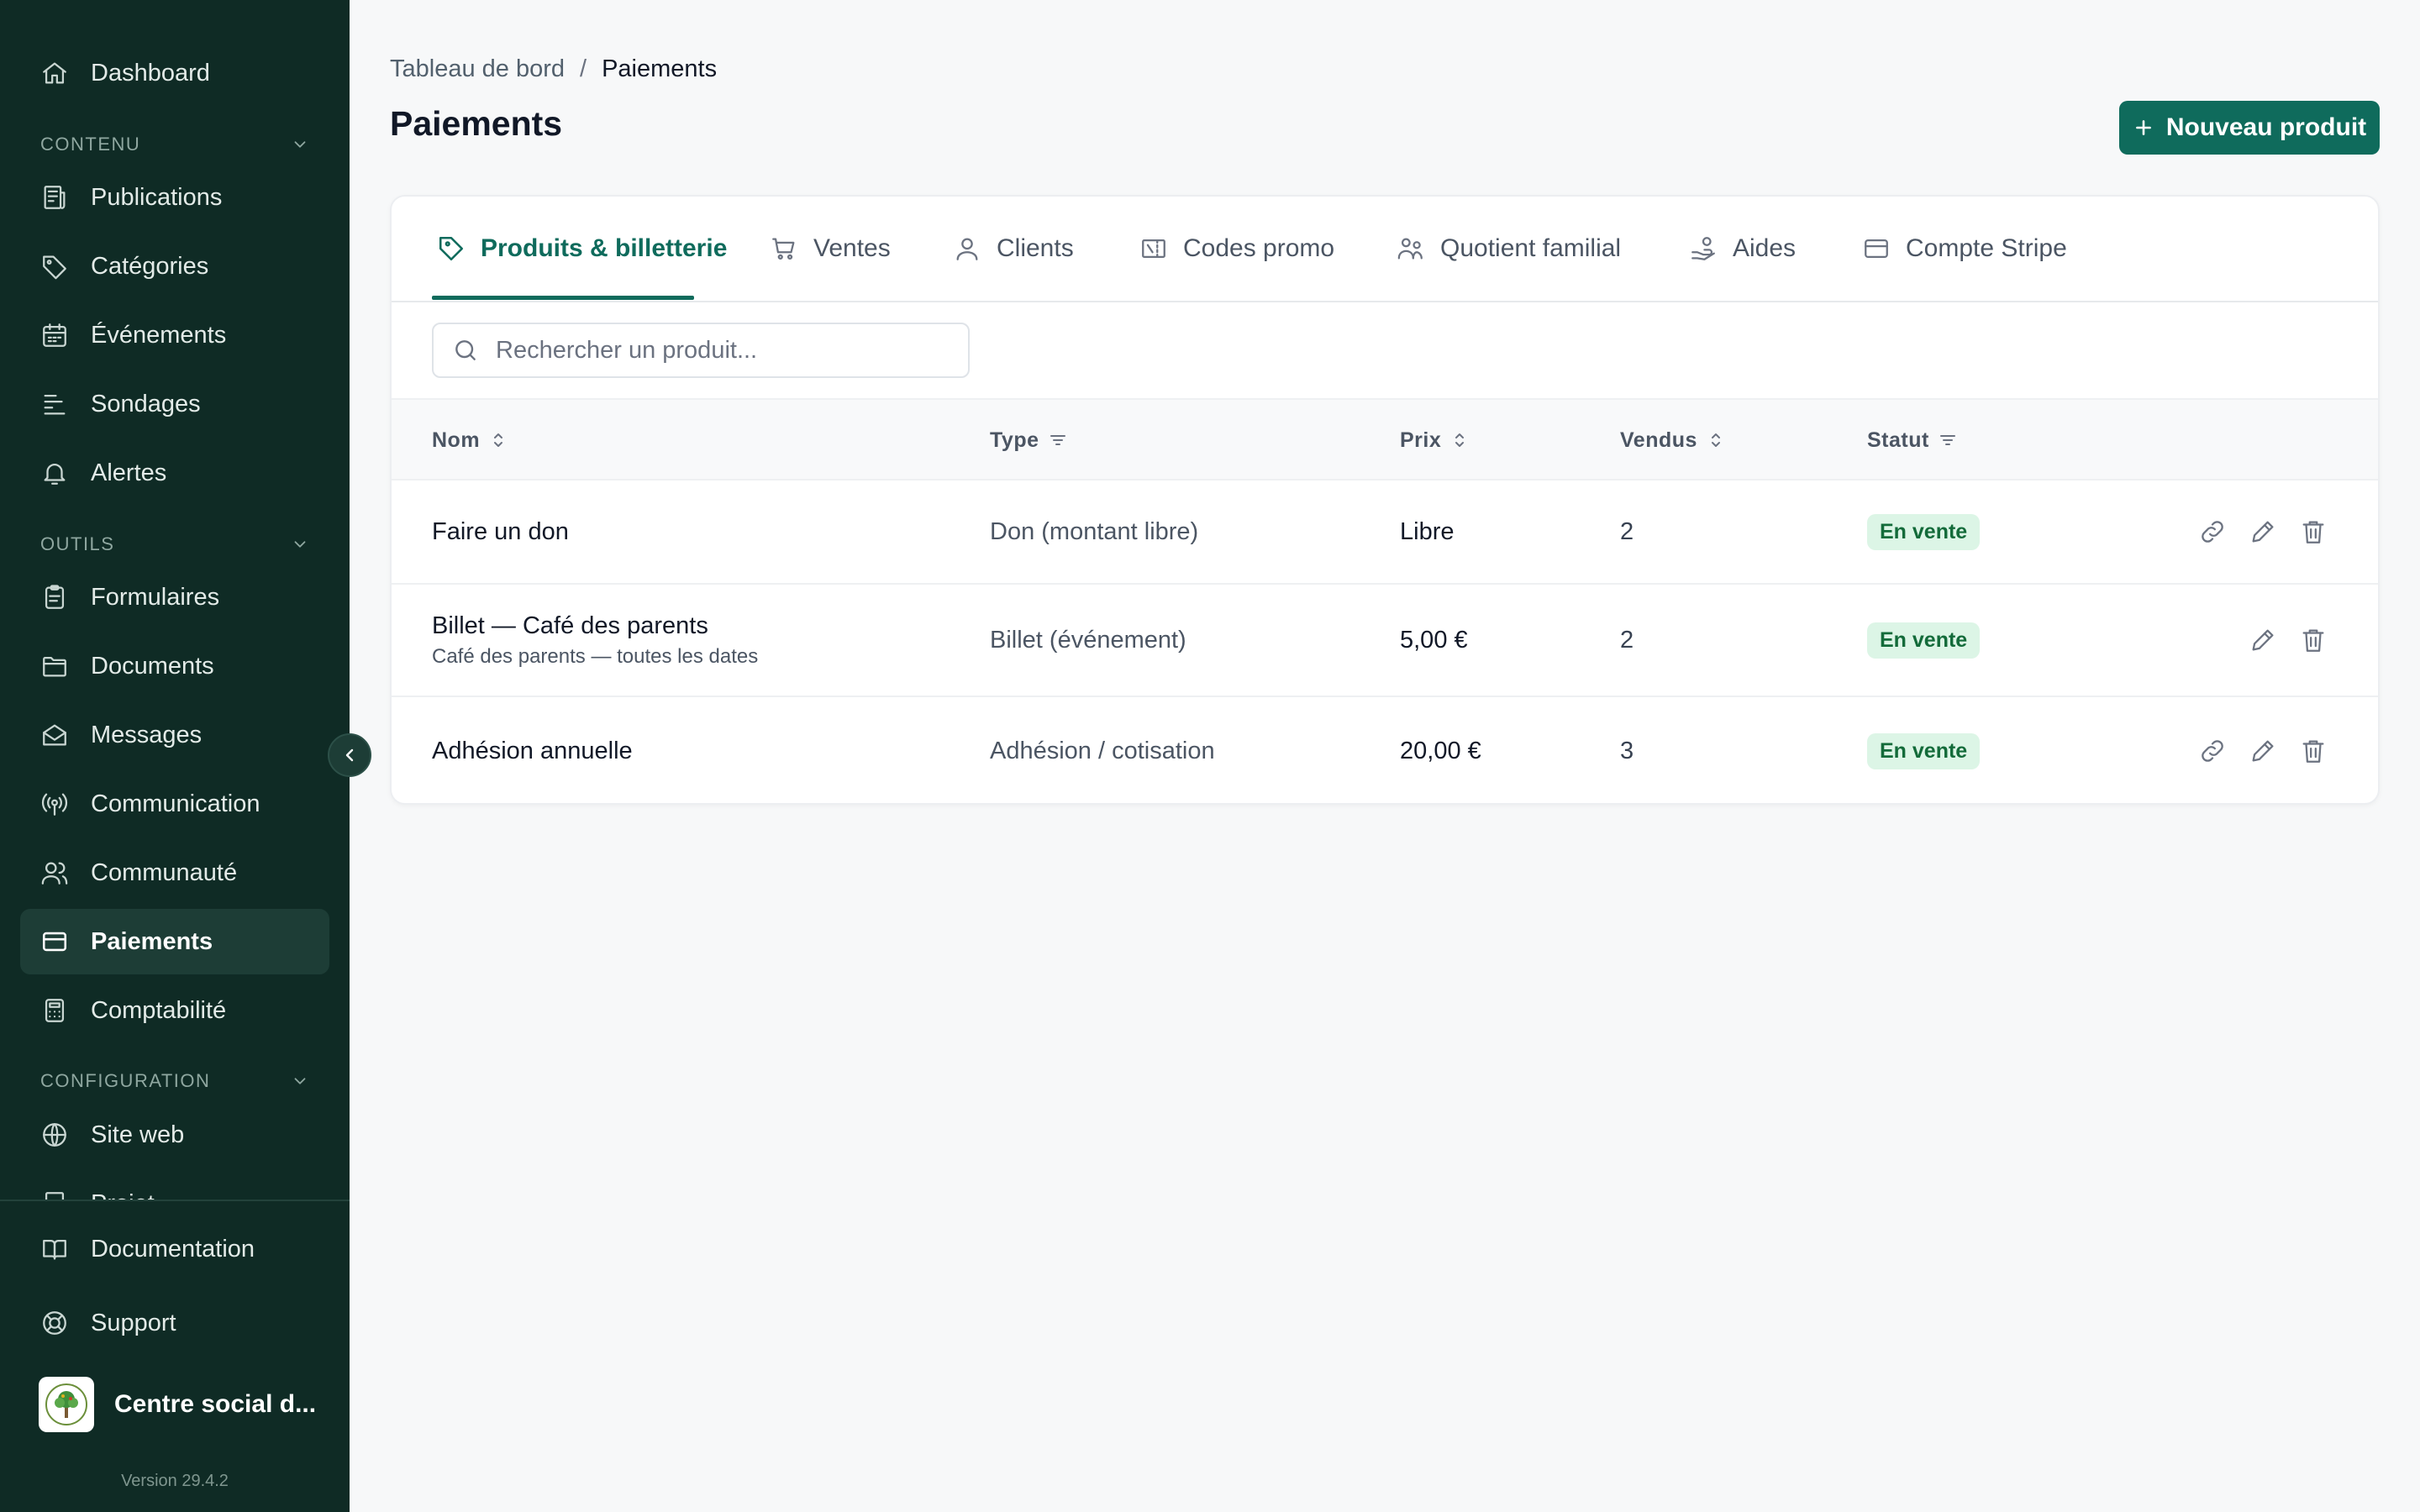 The width and height of the screenshot is (2420, 1512). I want to click on user-icon, so click(967, 249).